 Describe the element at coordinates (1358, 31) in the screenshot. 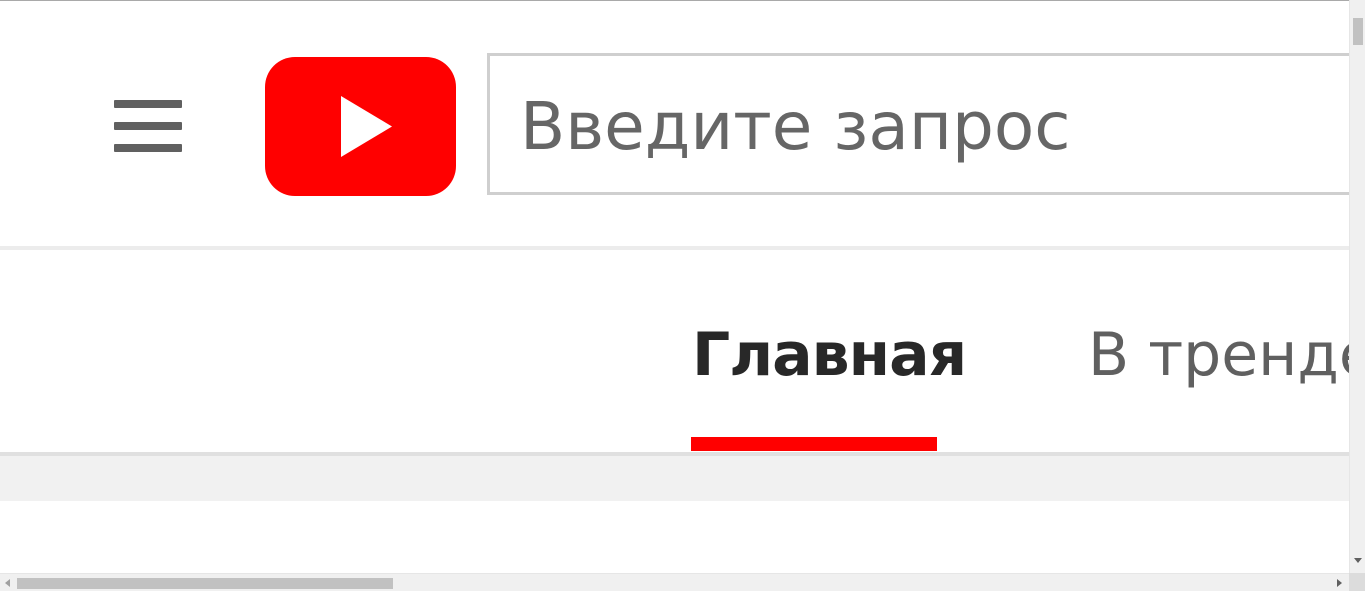

I see `vertical-scrollbar-thumb` at that location.